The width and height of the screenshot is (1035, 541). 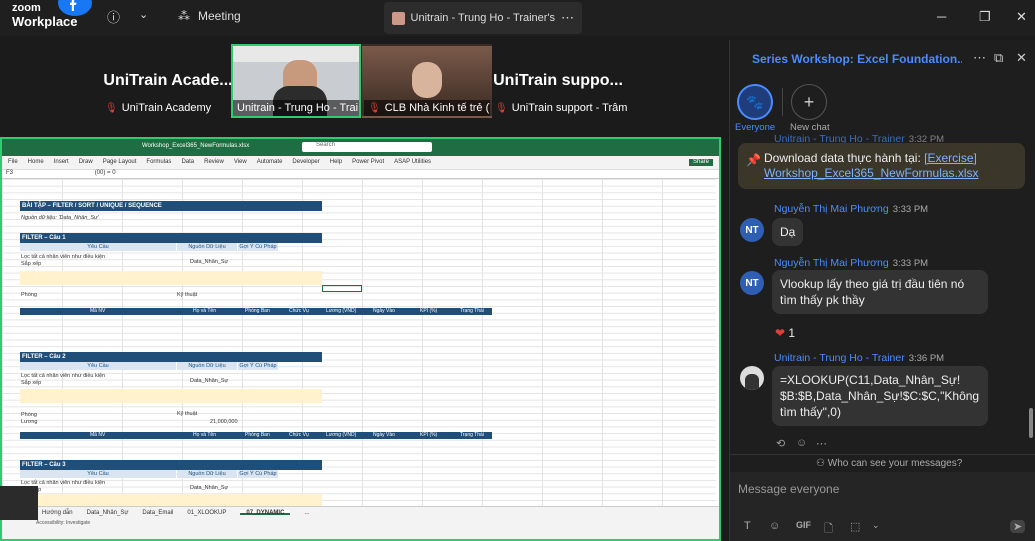 I want to click on sheet-tab: 01_XLOOKUP, so click(x=206, y=513).